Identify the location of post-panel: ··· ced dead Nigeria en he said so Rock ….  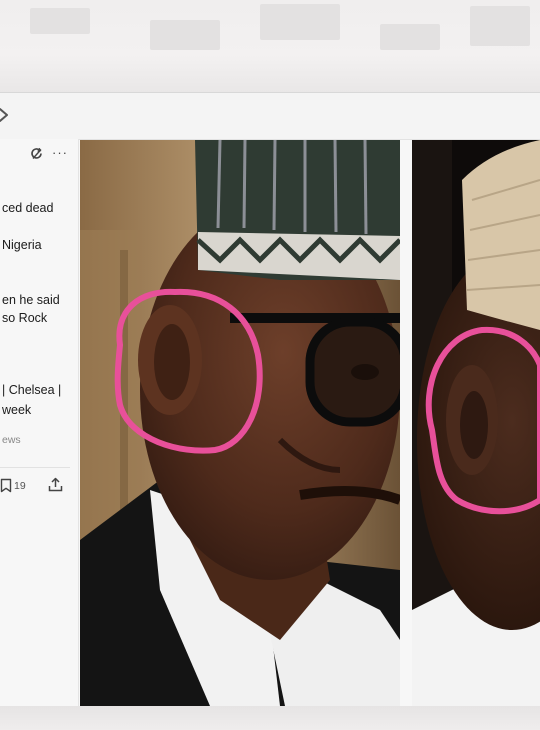
(39, 423).